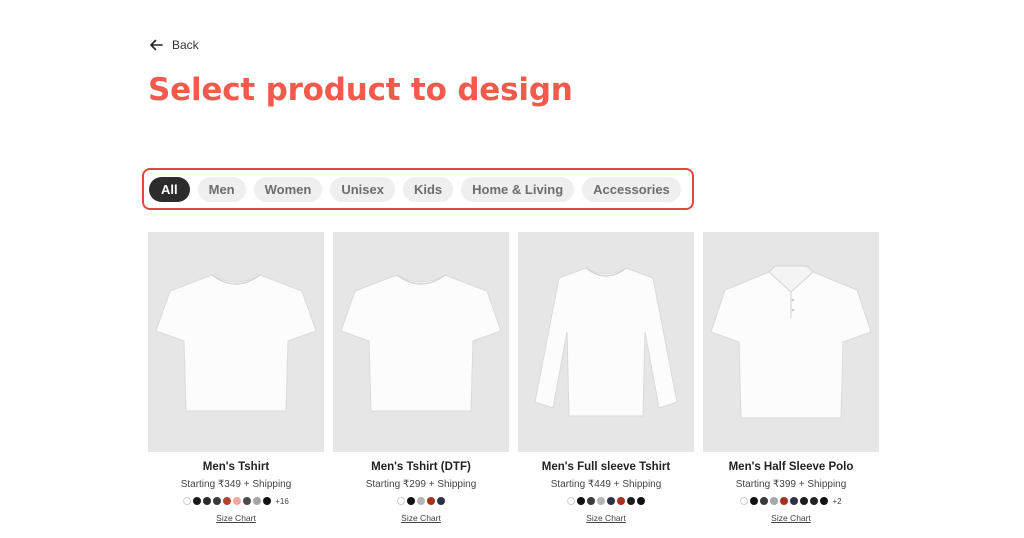 The height and width of the screenshot is (538, 1024). I want to click on product-price: Starting ₹299 + Shipping, so click(421, 484).